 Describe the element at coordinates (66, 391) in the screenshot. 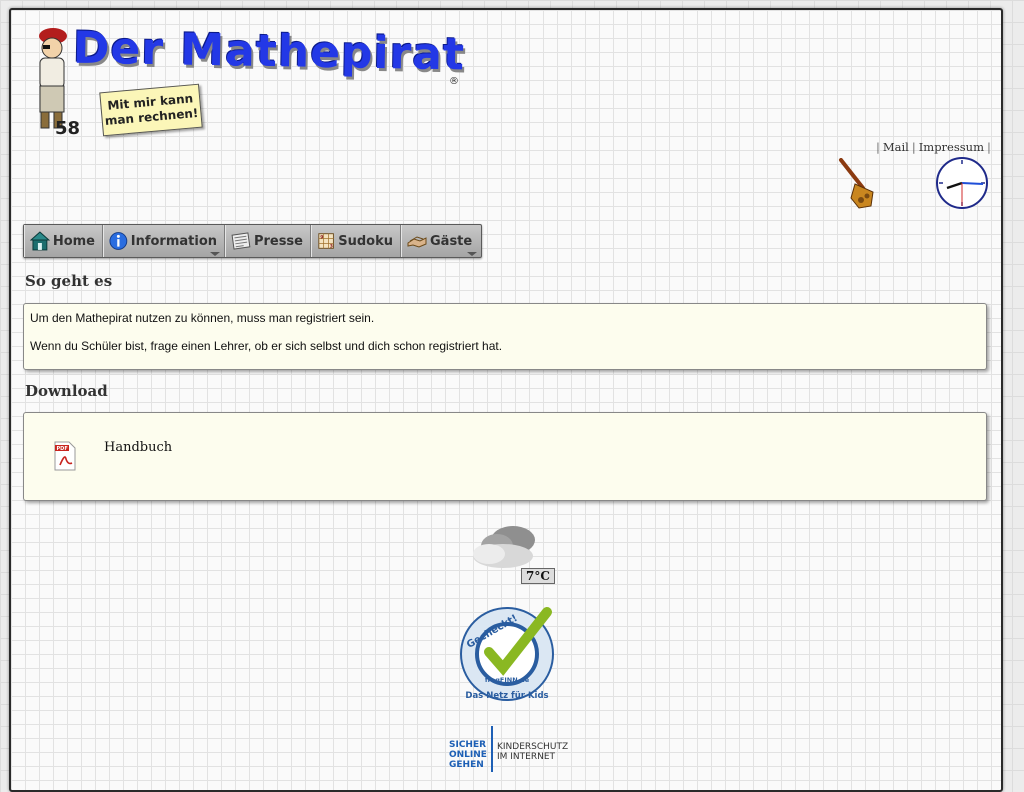

I see `section-title-download: Download` at that location.